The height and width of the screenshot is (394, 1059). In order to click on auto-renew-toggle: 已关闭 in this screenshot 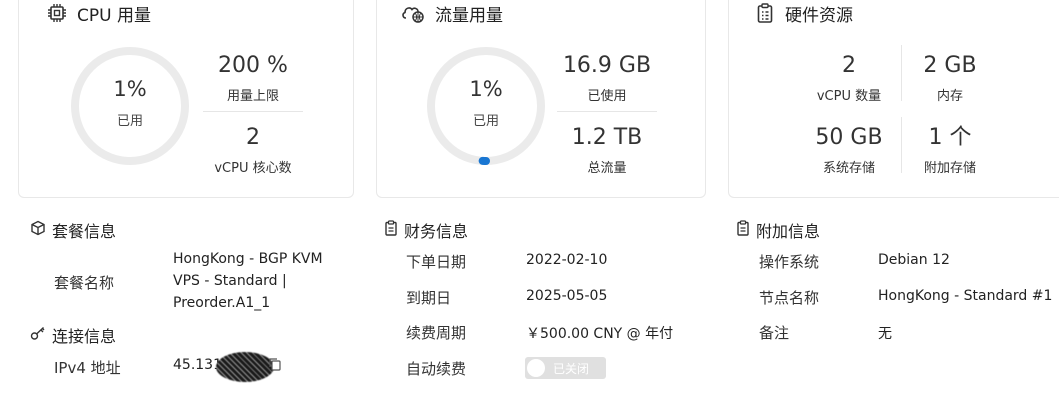, I will do `click(565, 368)`.